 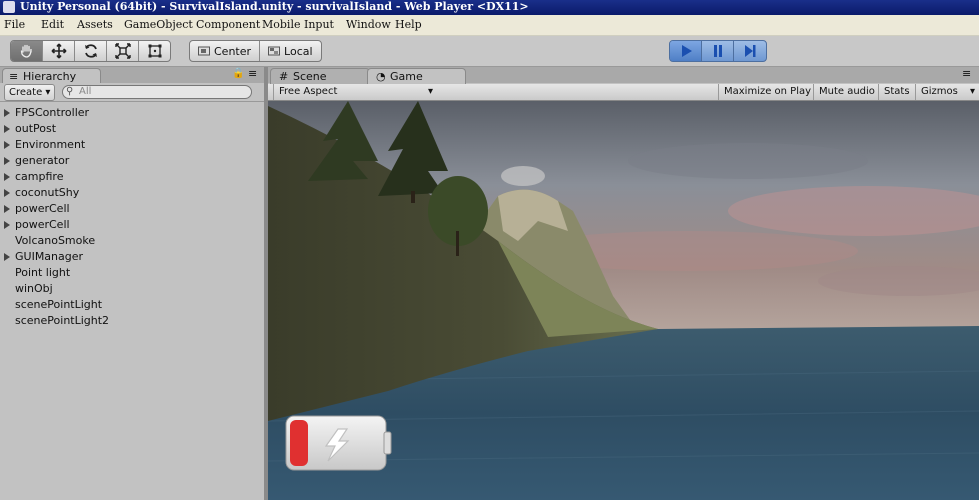 What do you see at coordinates (338, 443) in the screenshot?
I see `battery-indicator` at bounding box center [338, 443].